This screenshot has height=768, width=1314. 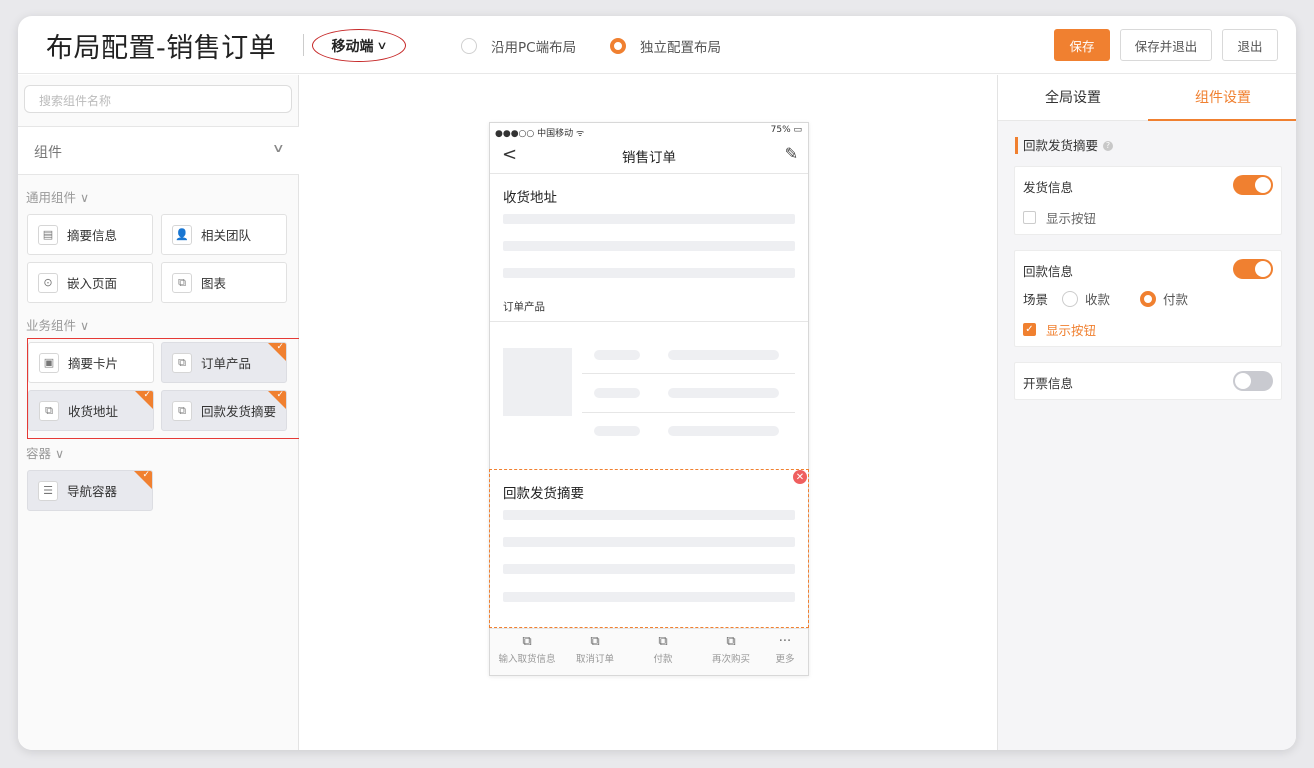 I want to click on radio-pc-layout-label: 沿用PC端布局, so click(x=534, y=48).